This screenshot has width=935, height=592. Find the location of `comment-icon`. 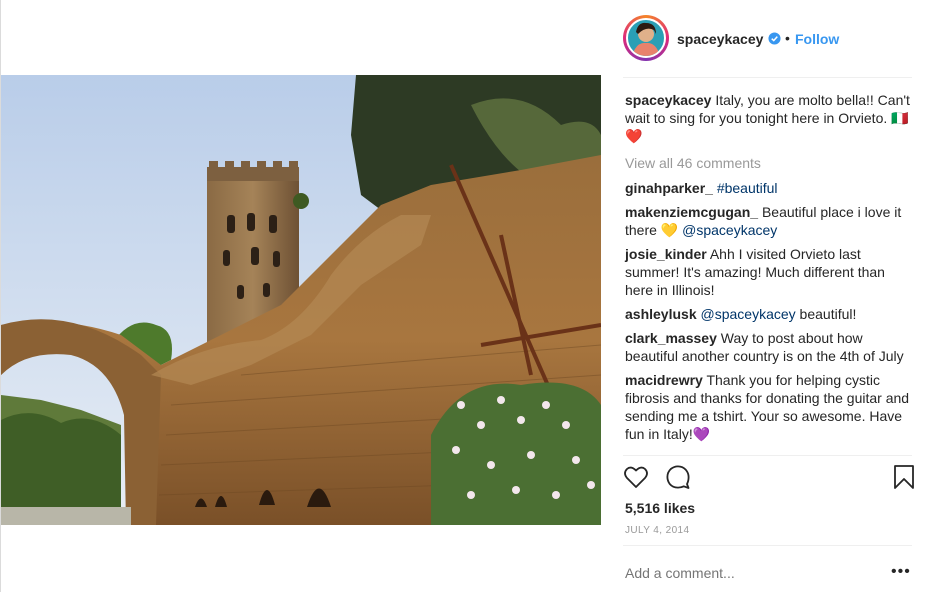

comment-icon is located at coordinates (678, 477).